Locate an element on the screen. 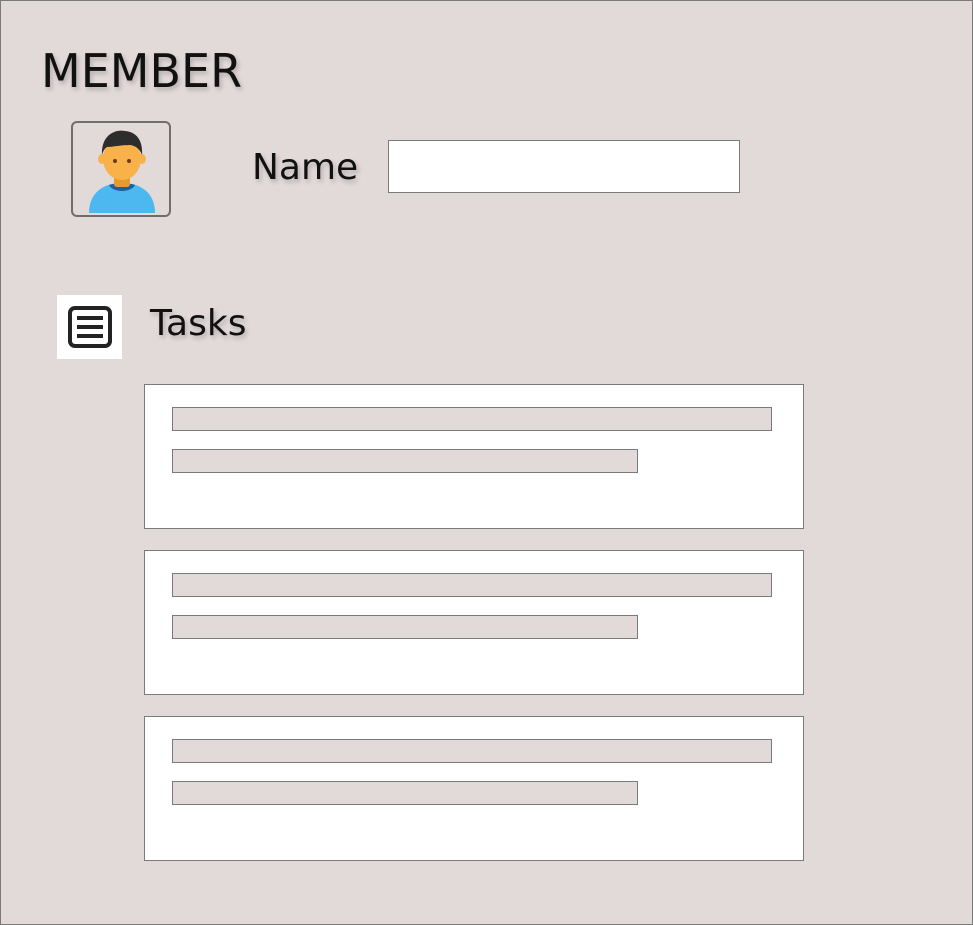  tasks-heading: Tasks is located at coordinates (198, 323).